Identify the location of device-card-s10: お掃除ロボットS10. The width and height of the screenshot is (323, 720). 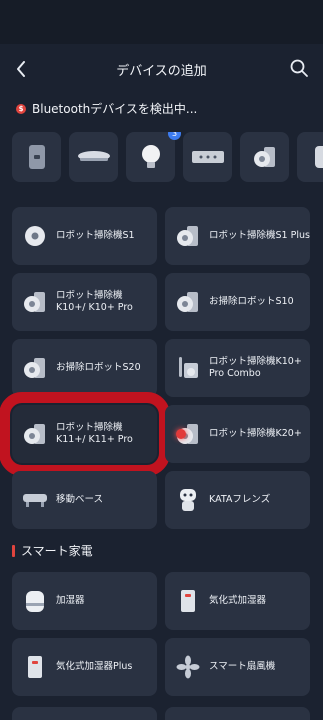
(237, 302).